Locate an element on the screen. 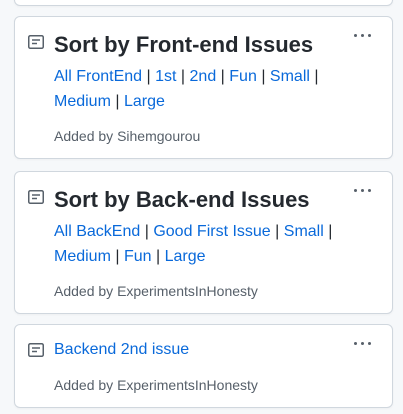  card-title: Sort by Front-end Issues is located at coordinates (184, 44).